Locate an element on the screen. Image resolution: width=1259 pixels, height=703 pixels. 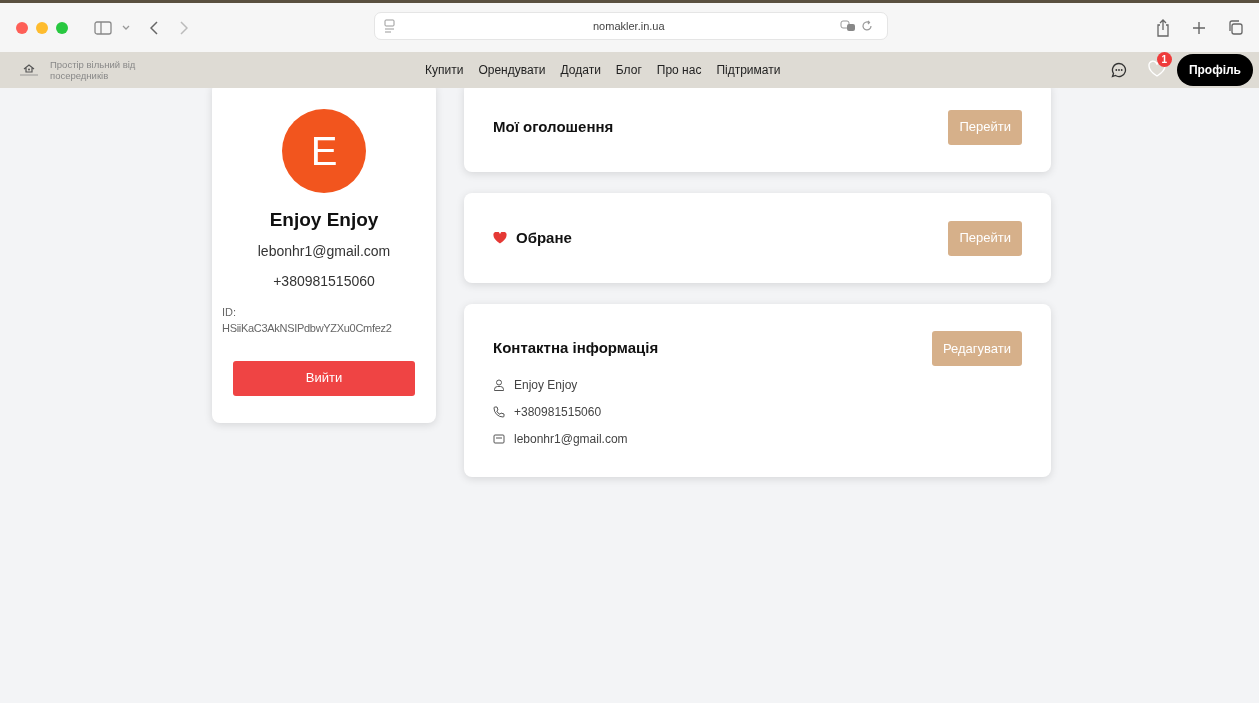
site-tagline: Простір вільний від посередників is located at coordinates (93, 70).